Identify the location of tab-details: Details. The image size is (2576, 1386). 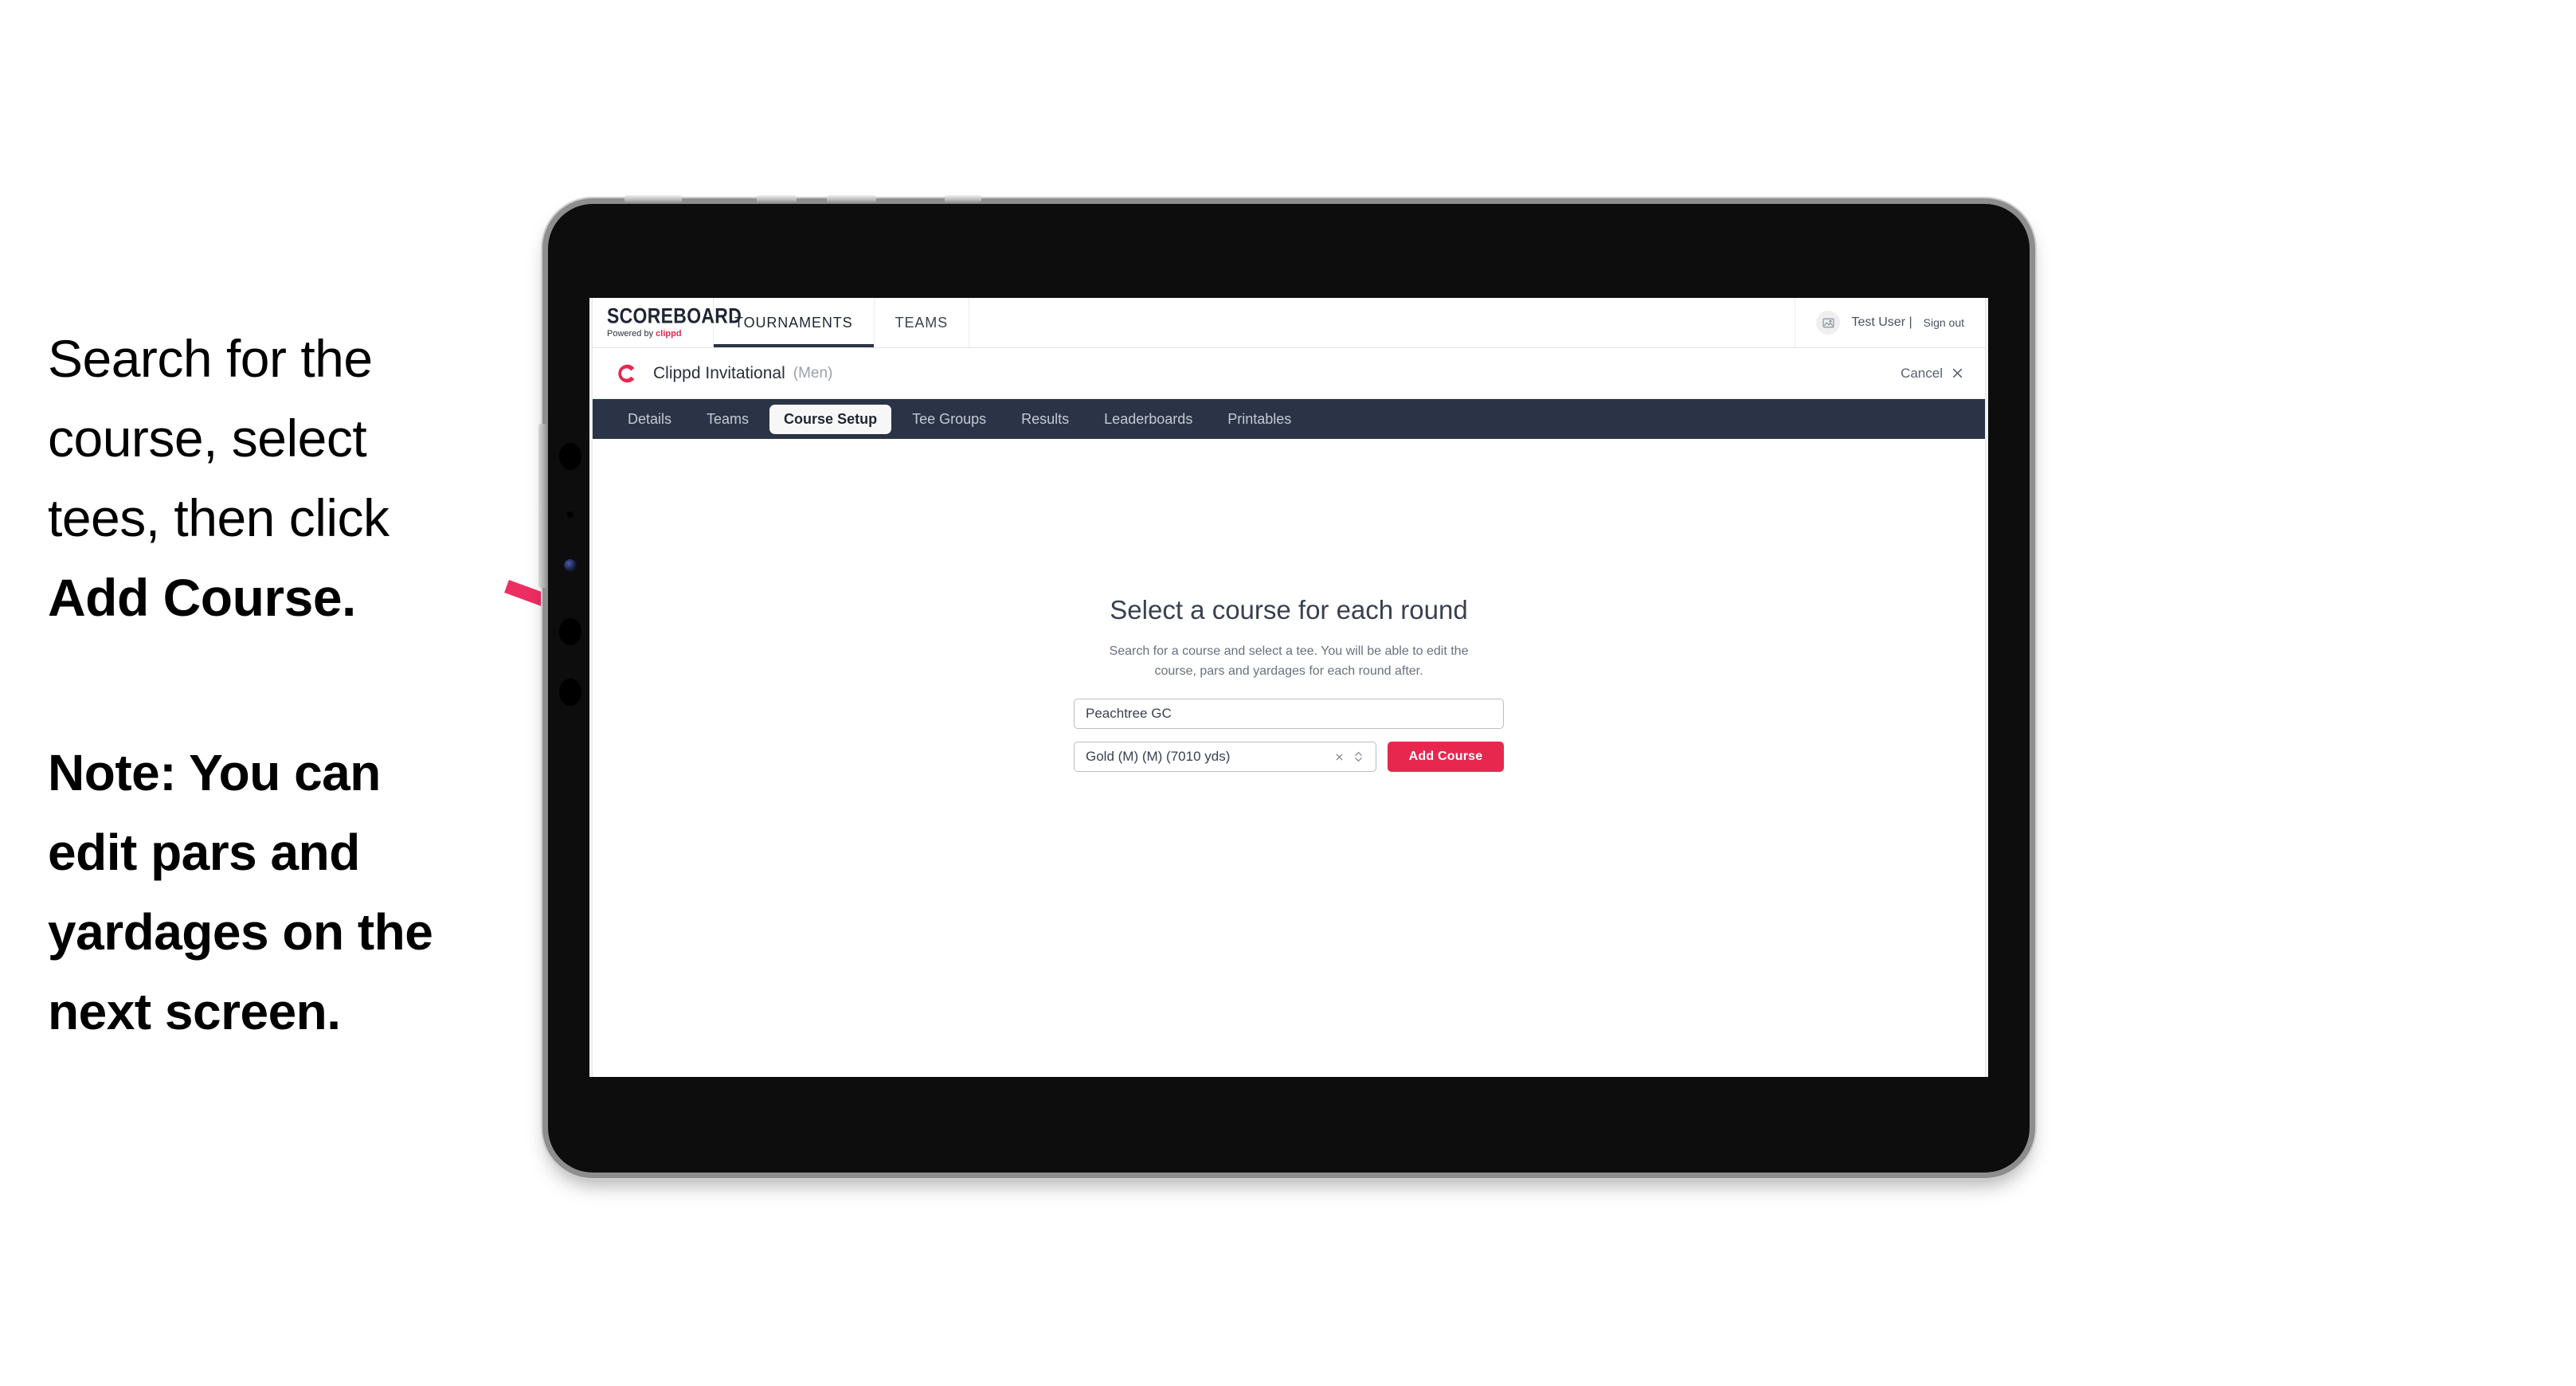
(649, 419).